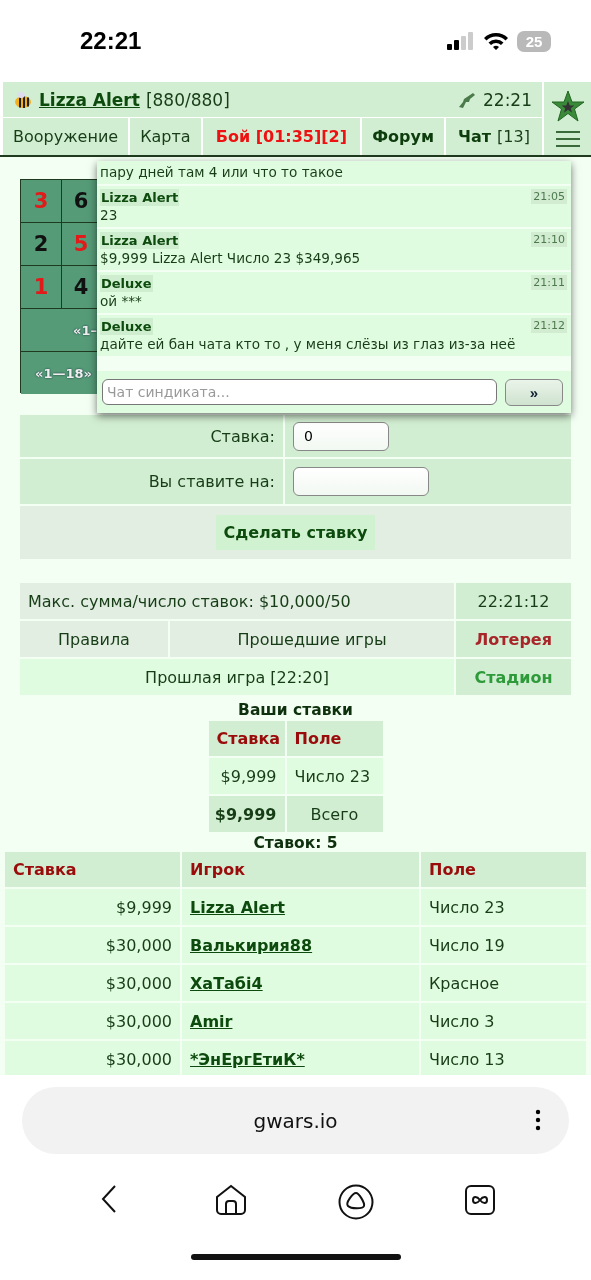 The height and width of the screenshot is (1280, 591). Describe the element at coordinates (23, 99) in the screenshot. I see `bee-icon` at that location.